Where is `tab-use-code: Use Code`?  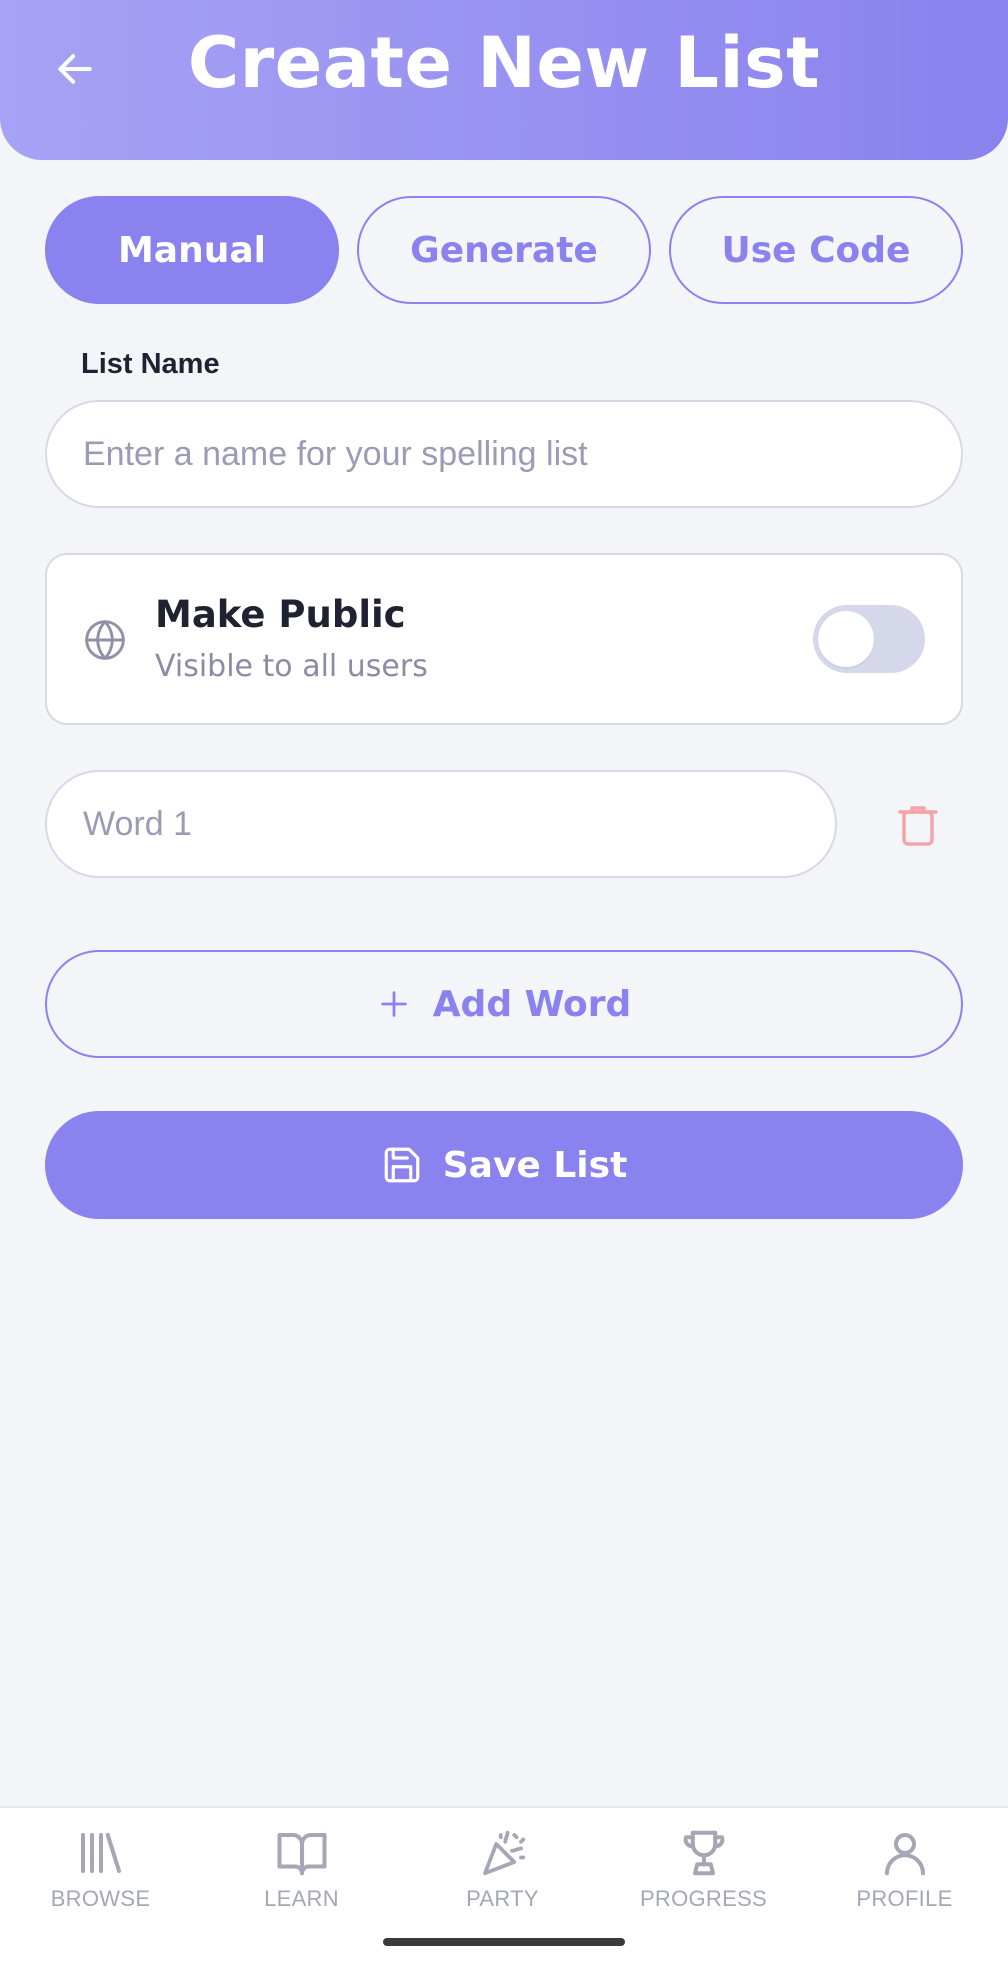 tab-use-code: Use Code is located at coordinates (816, 250).